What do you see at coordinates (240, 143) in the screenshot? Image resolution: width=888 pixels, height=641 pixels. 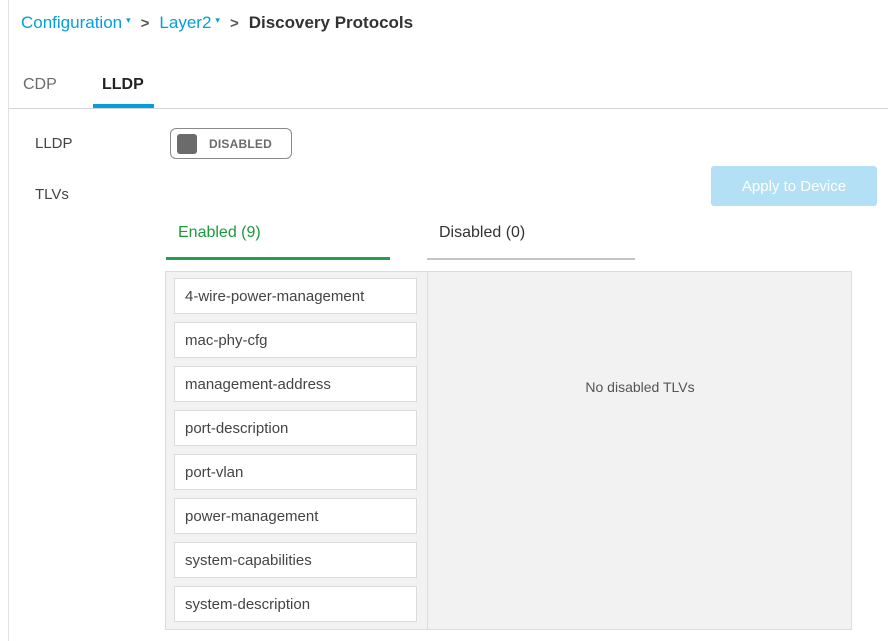 I see `toggle-state-label: DISABLED` at bounding box center [240, 143].